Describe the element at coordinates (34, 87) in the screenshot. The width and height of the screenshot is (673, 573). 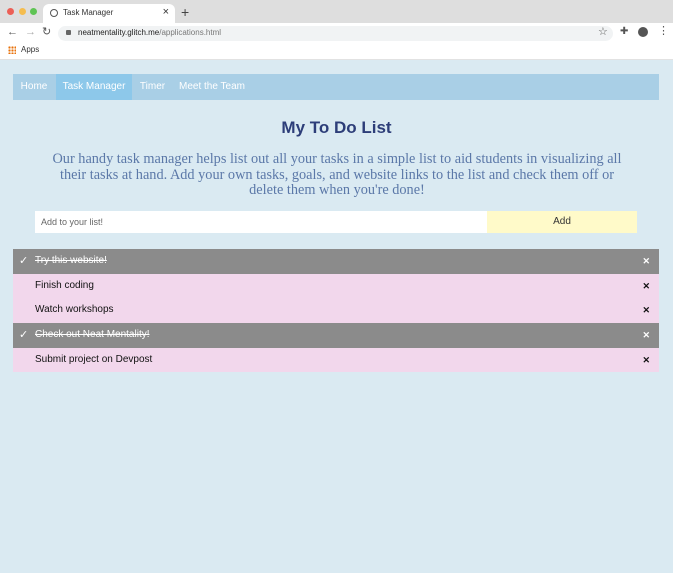
I see `nav-home: Home` at that location.